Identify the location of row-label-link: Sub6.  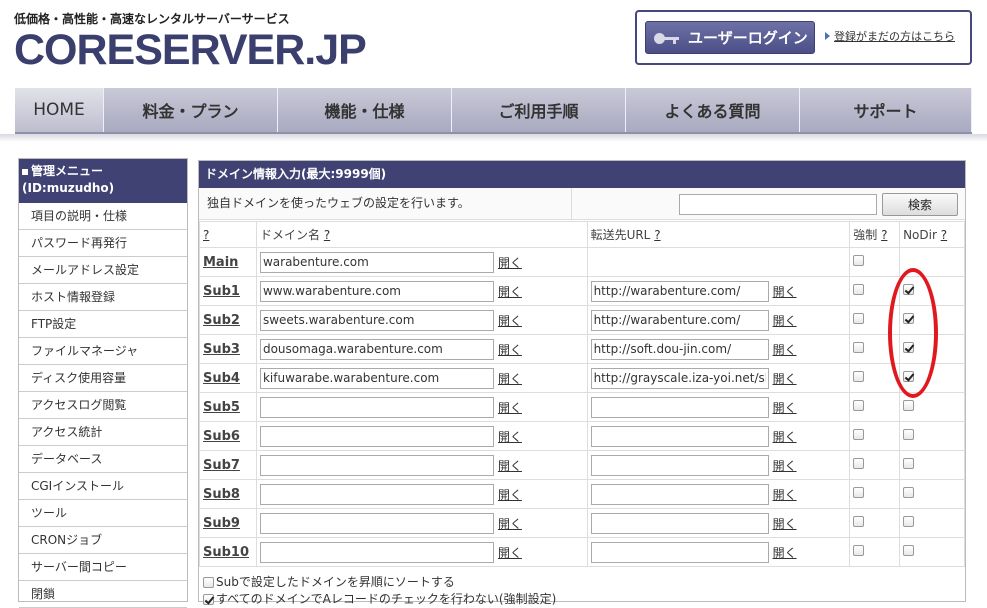
(221, 436).